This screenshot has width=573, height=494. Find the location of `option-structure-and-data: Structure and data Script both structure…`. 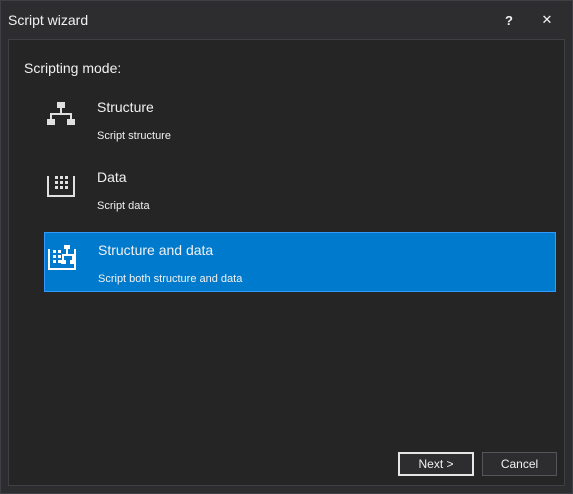

option-structure-and-data: Structure and data Script both structure… is located at coordinates (300, 262).